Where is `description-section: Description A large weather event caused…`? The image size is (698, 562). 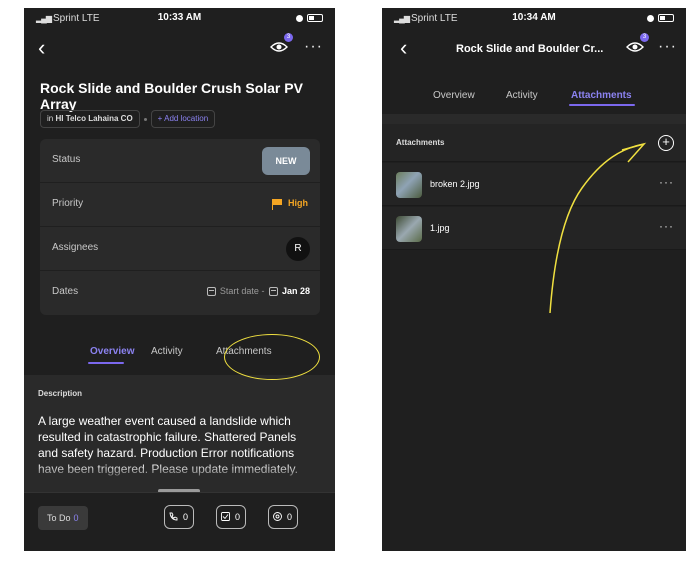
description-section: Description A large weather event caused… is located at coordinates (179, 463).